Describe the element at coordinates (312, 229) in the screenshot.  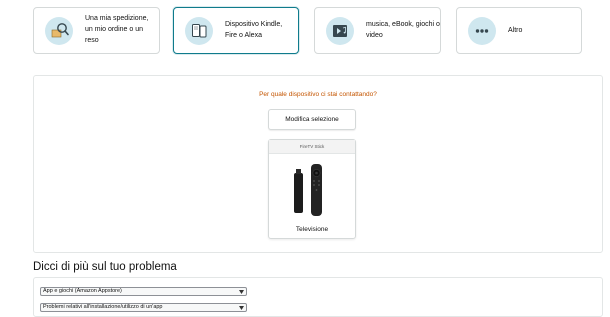
I see `device-name: Televisione` at that location.